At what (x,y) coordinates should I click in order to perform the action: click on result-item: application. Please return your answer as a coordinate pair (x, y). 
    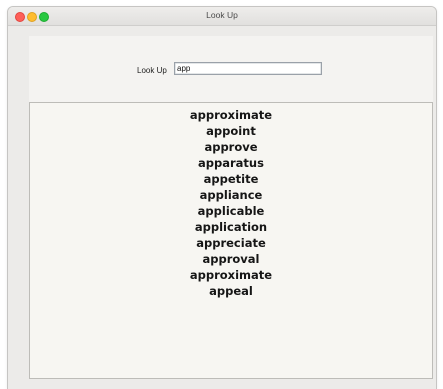
    Looking at the image, I should click on (231, 227).